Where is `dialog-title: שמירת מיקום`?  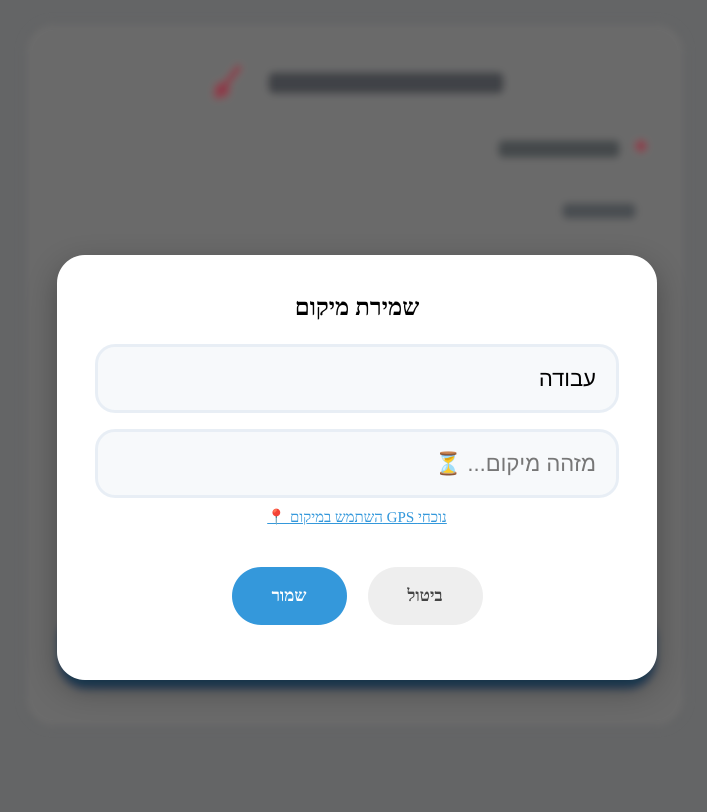 dialog-title: שמירת מיקום is located at coordinates (357, 308).